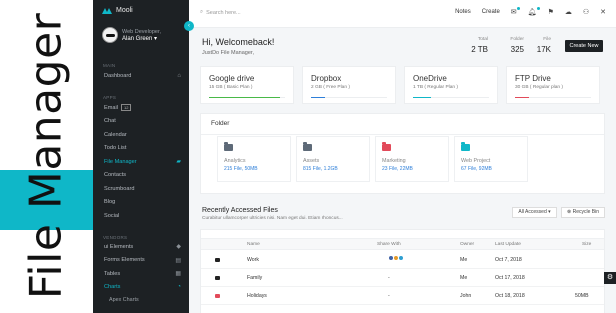 The width and height of the screenshot is (616, 313). I want to click on sidebar-item-tables: Tables ▦, so click(141, 274).